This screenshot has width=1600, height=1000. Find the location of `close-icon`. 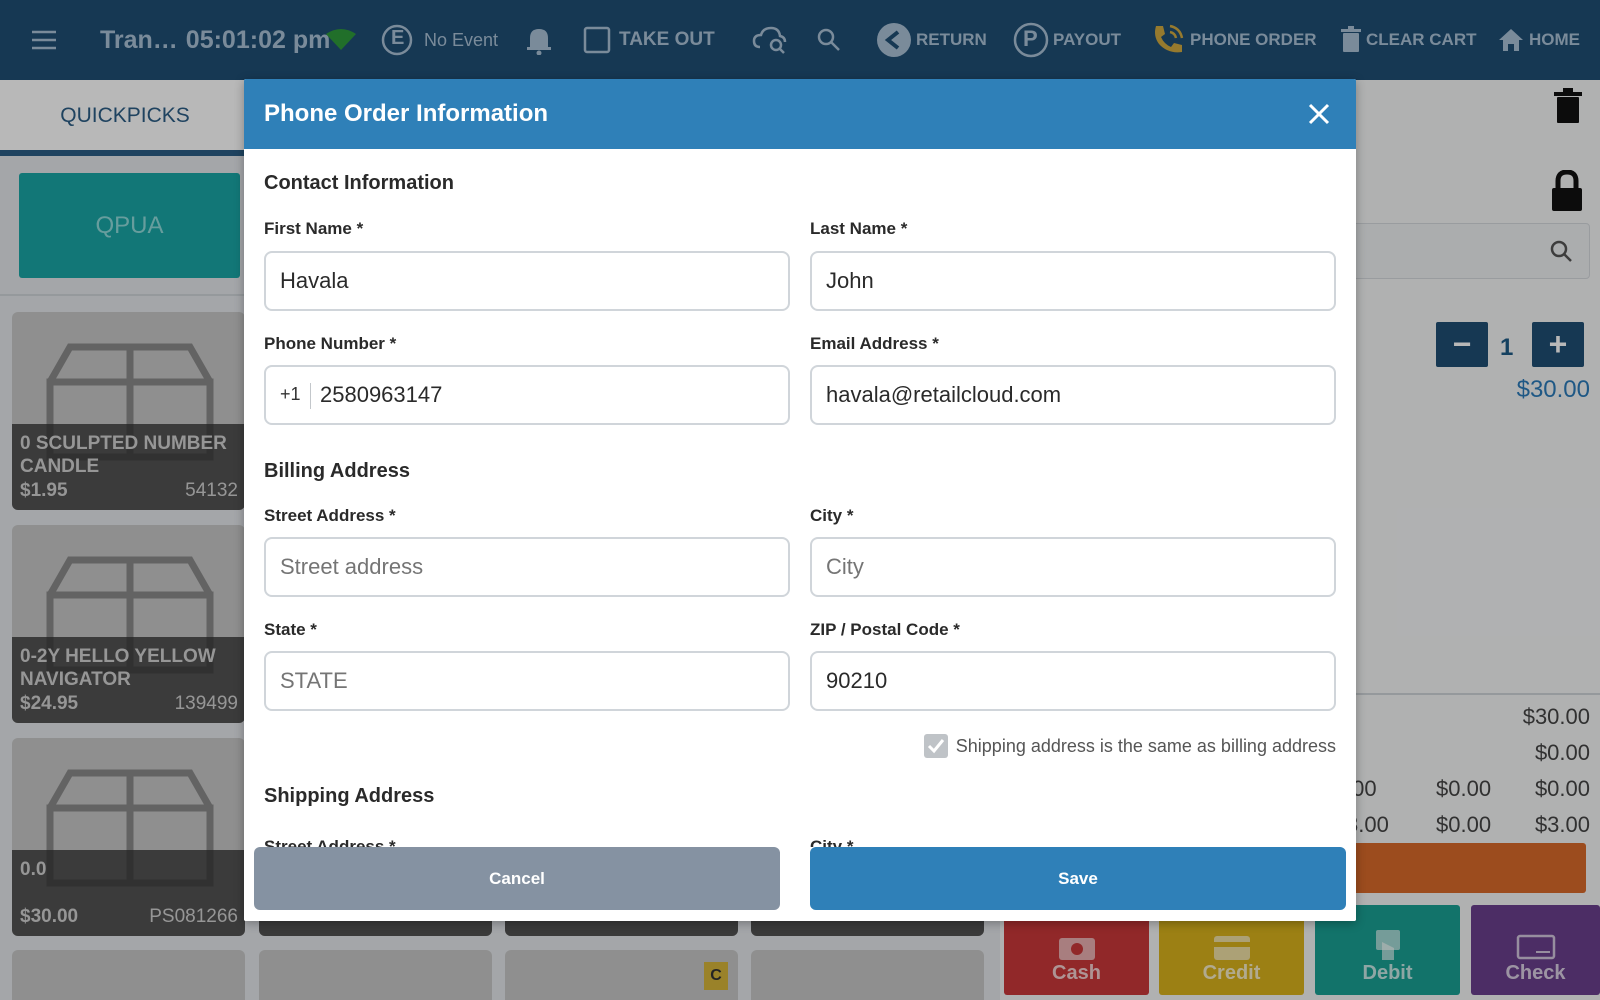

close-icon is located at coordinates (1319, 114).